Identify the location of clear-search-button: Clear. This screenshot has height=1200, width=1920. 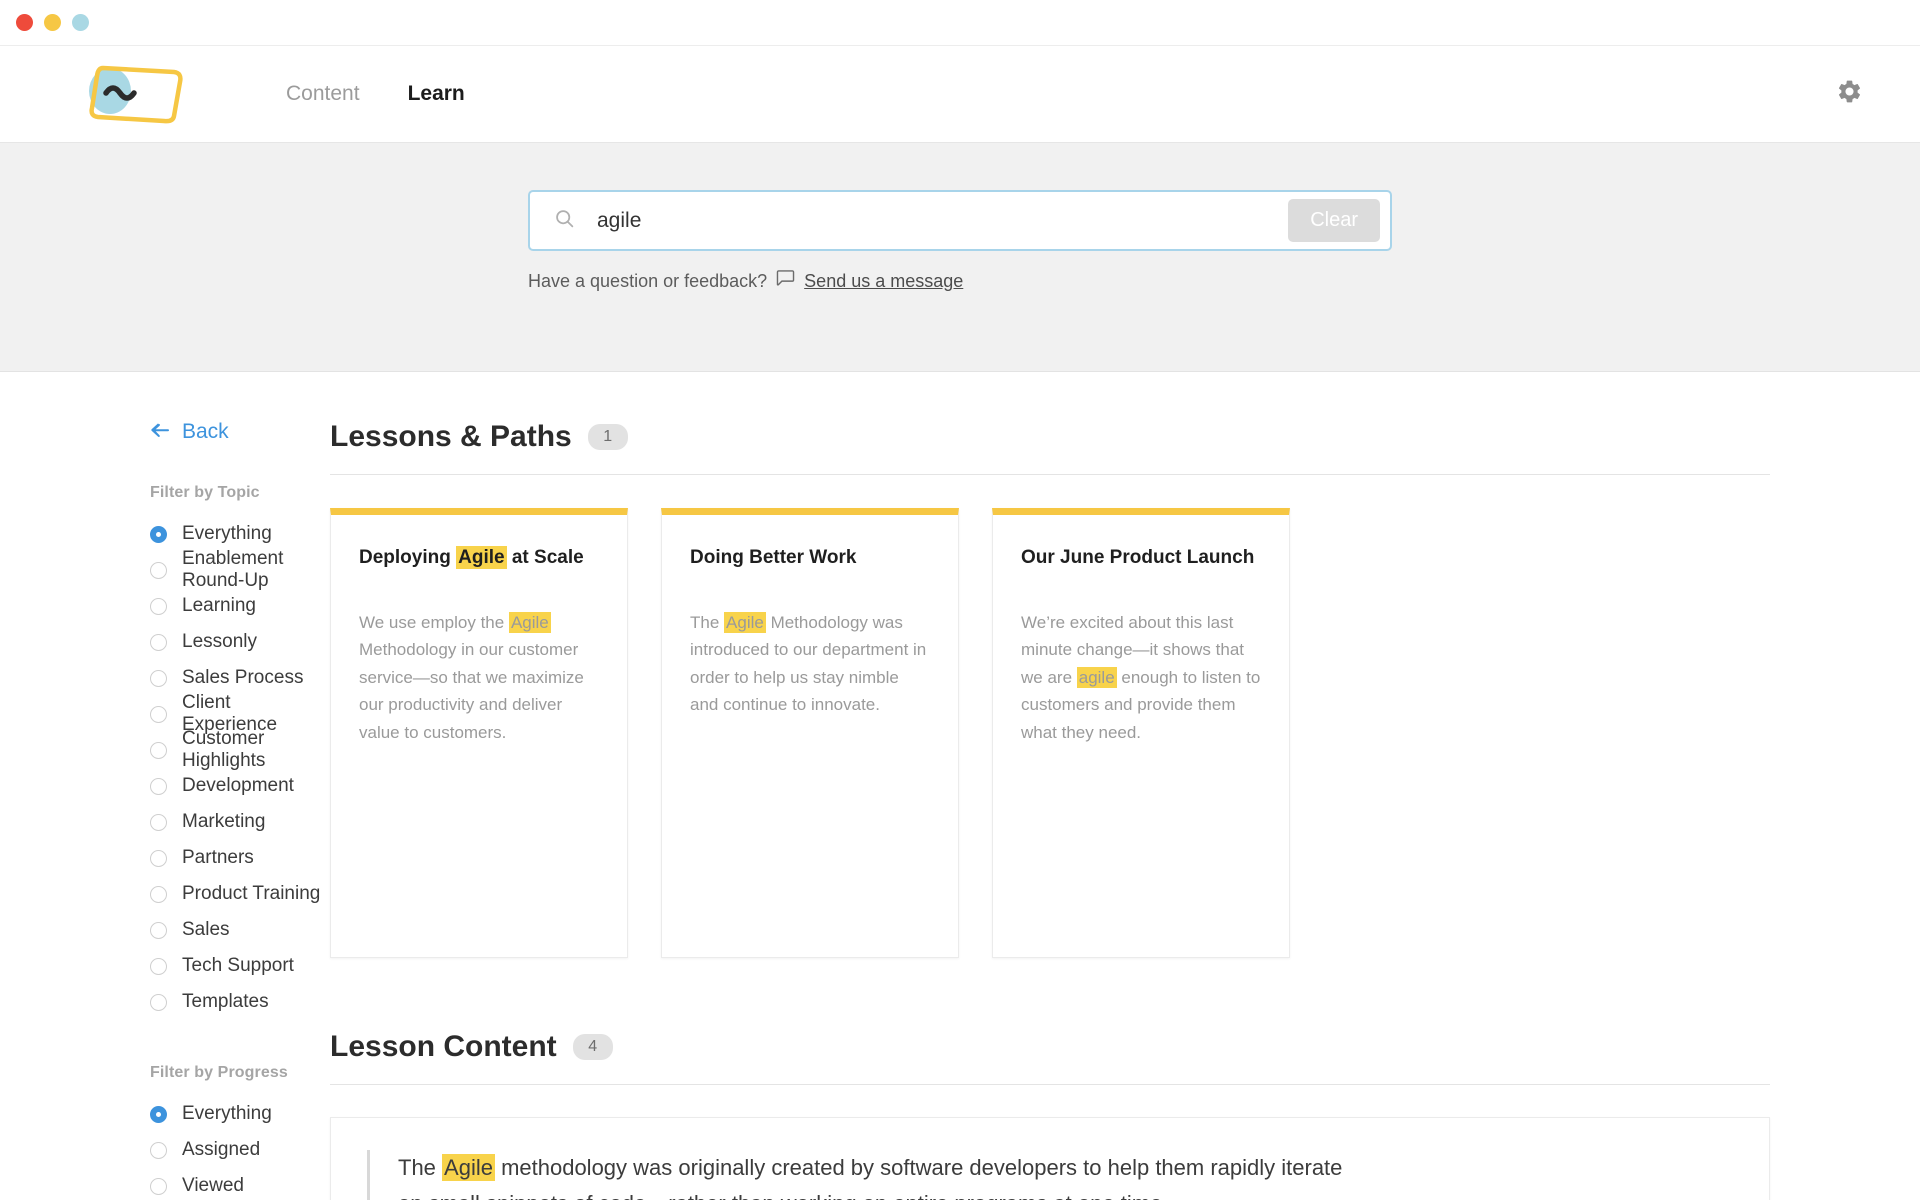
(1334, 220).